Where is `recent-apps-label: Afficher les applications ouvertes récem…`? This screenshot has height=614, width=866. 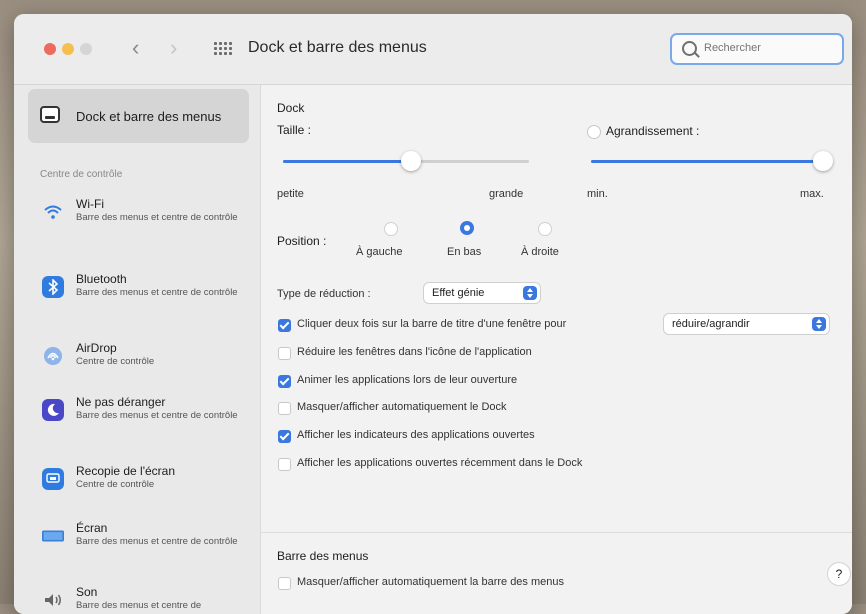
recent-apps-label: Afficher les applications ouvertes récem… is located at coordinates (440, 463).